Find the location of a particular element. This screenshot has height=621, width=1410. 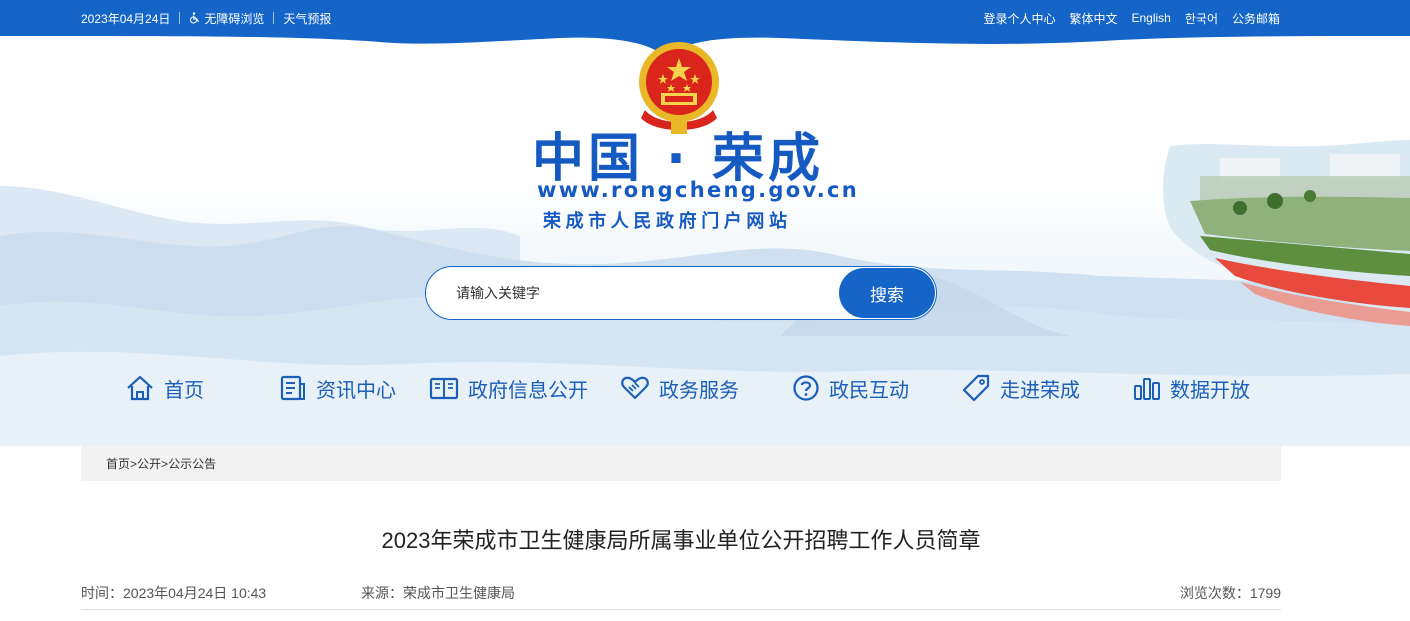

nav-item-open-data: 数据开放 is located at coordinates (1191, 388).